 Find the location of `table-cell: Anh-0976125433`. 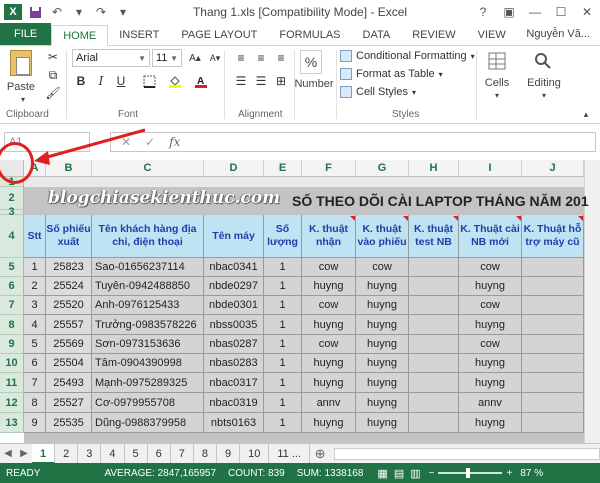

table-cell: Anh-0976125433 is located at coordinates (148, 305).